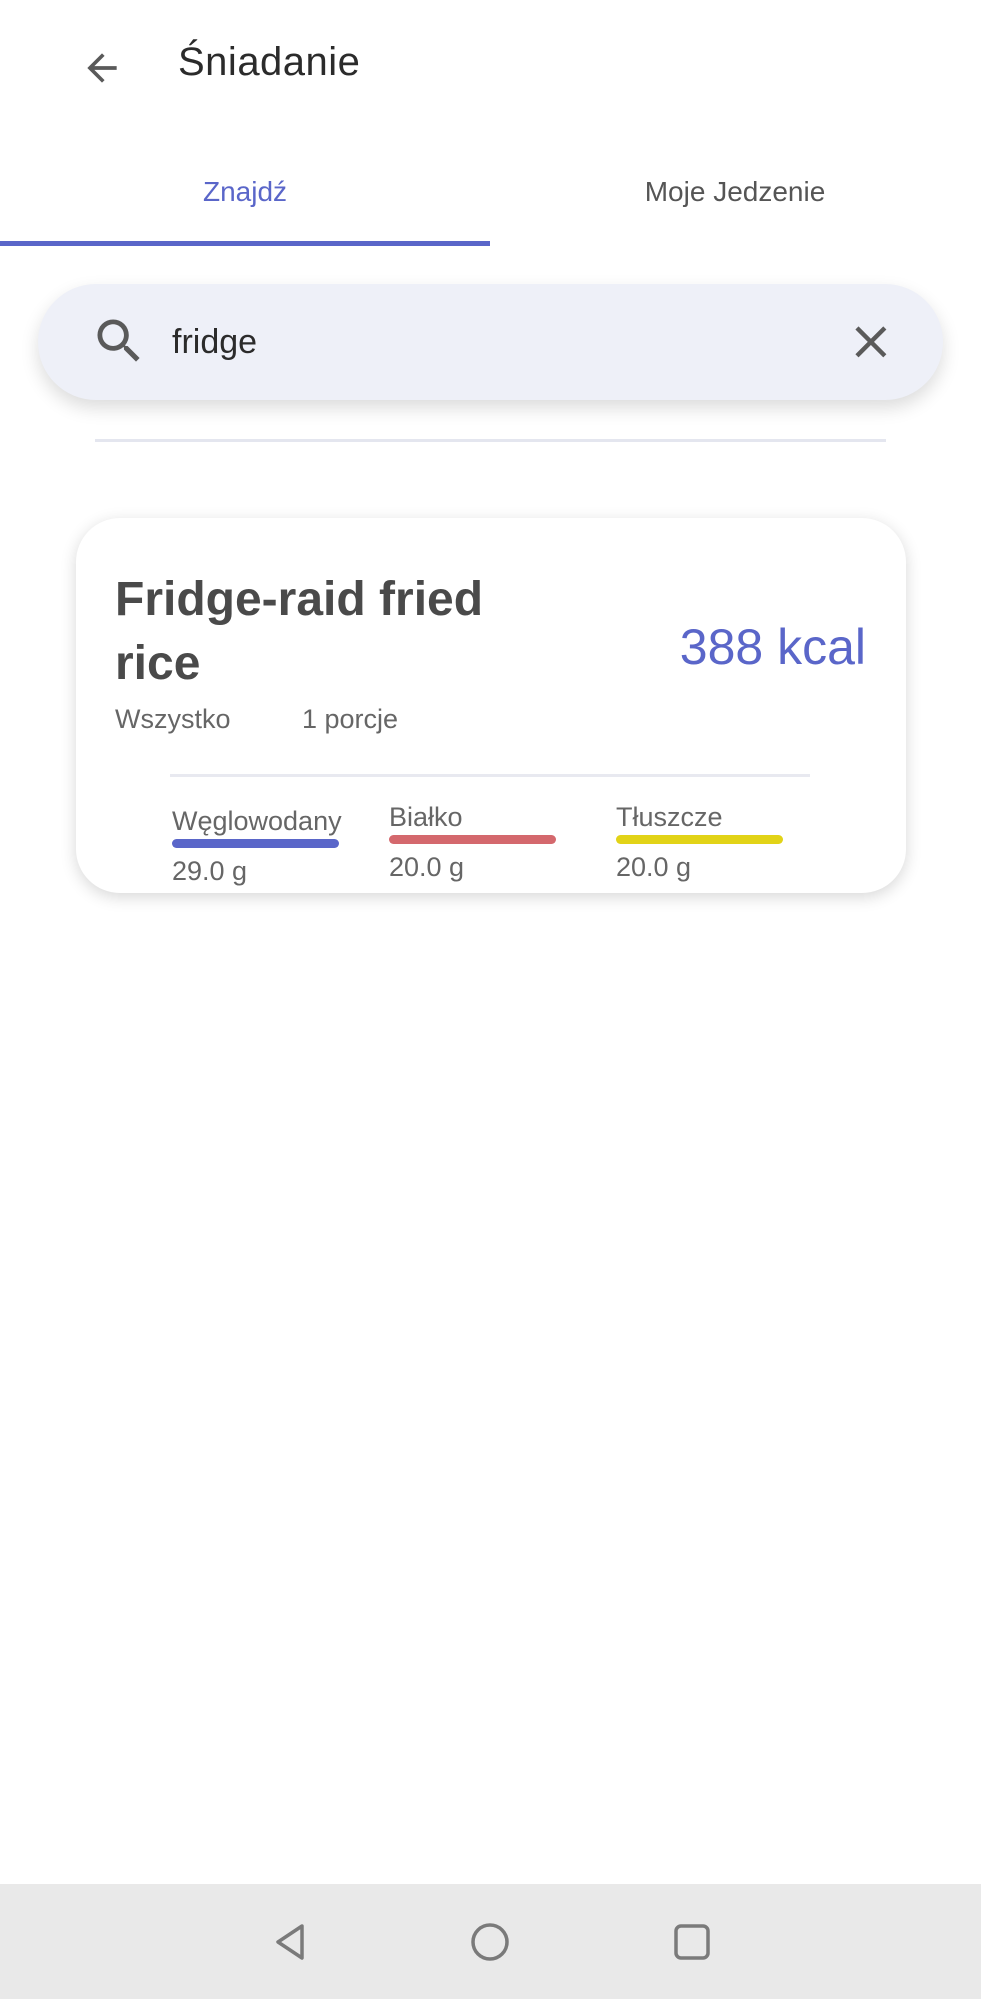  I want to click on macro-fat: Tłuszcze 20.0 g, so click(701, 842).